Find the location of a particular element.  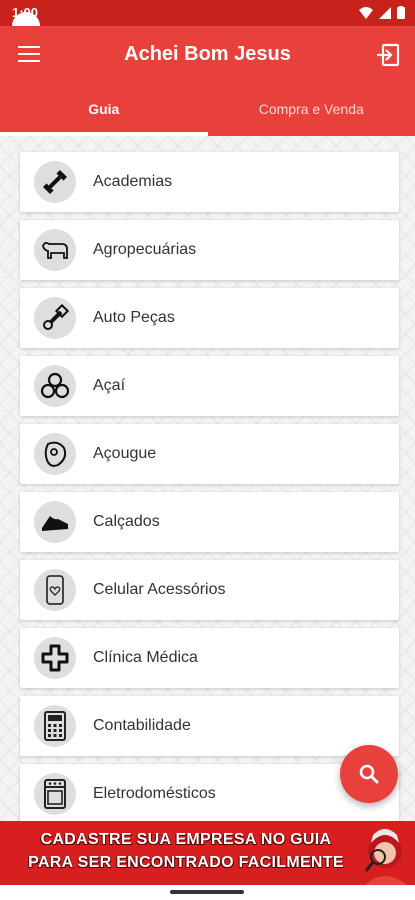

dumbbell-icon is located at coordinates (55, 182).